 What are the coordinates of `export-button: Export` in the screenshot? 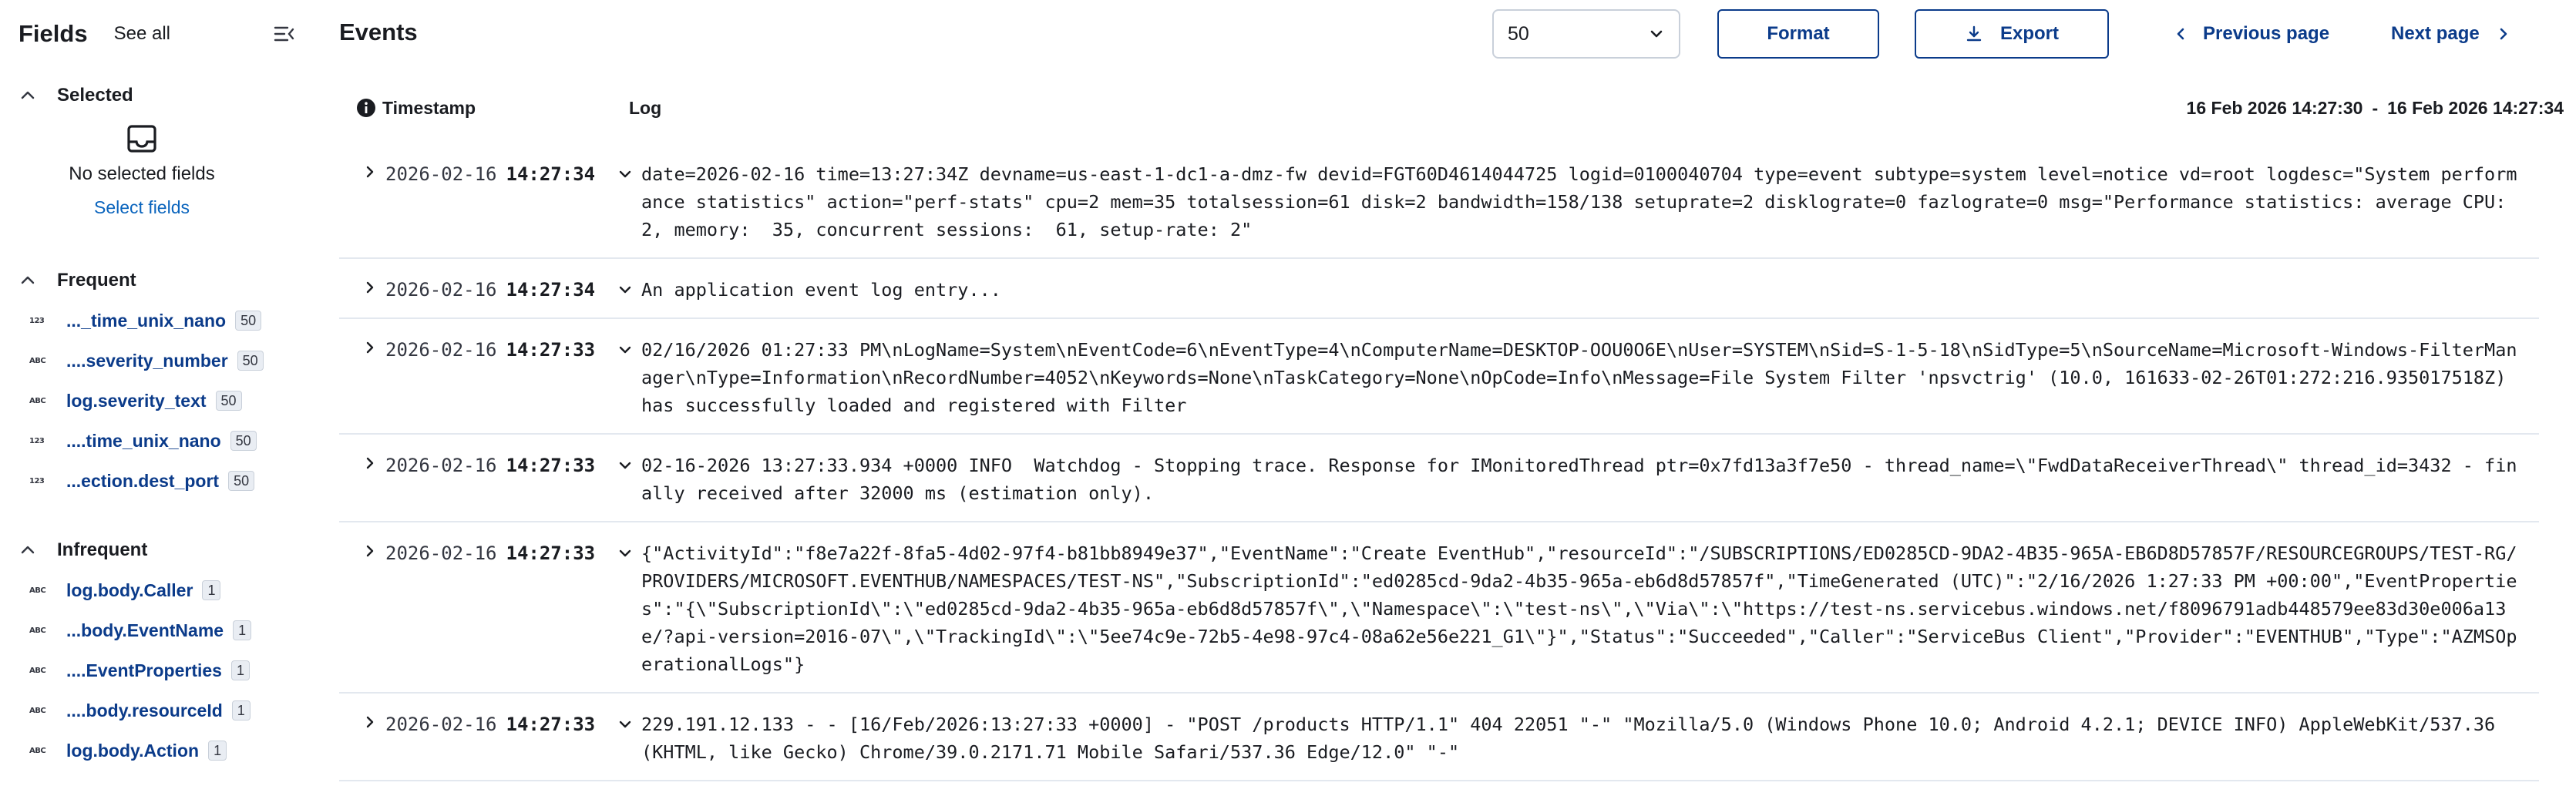 It's located at (2012, 34).